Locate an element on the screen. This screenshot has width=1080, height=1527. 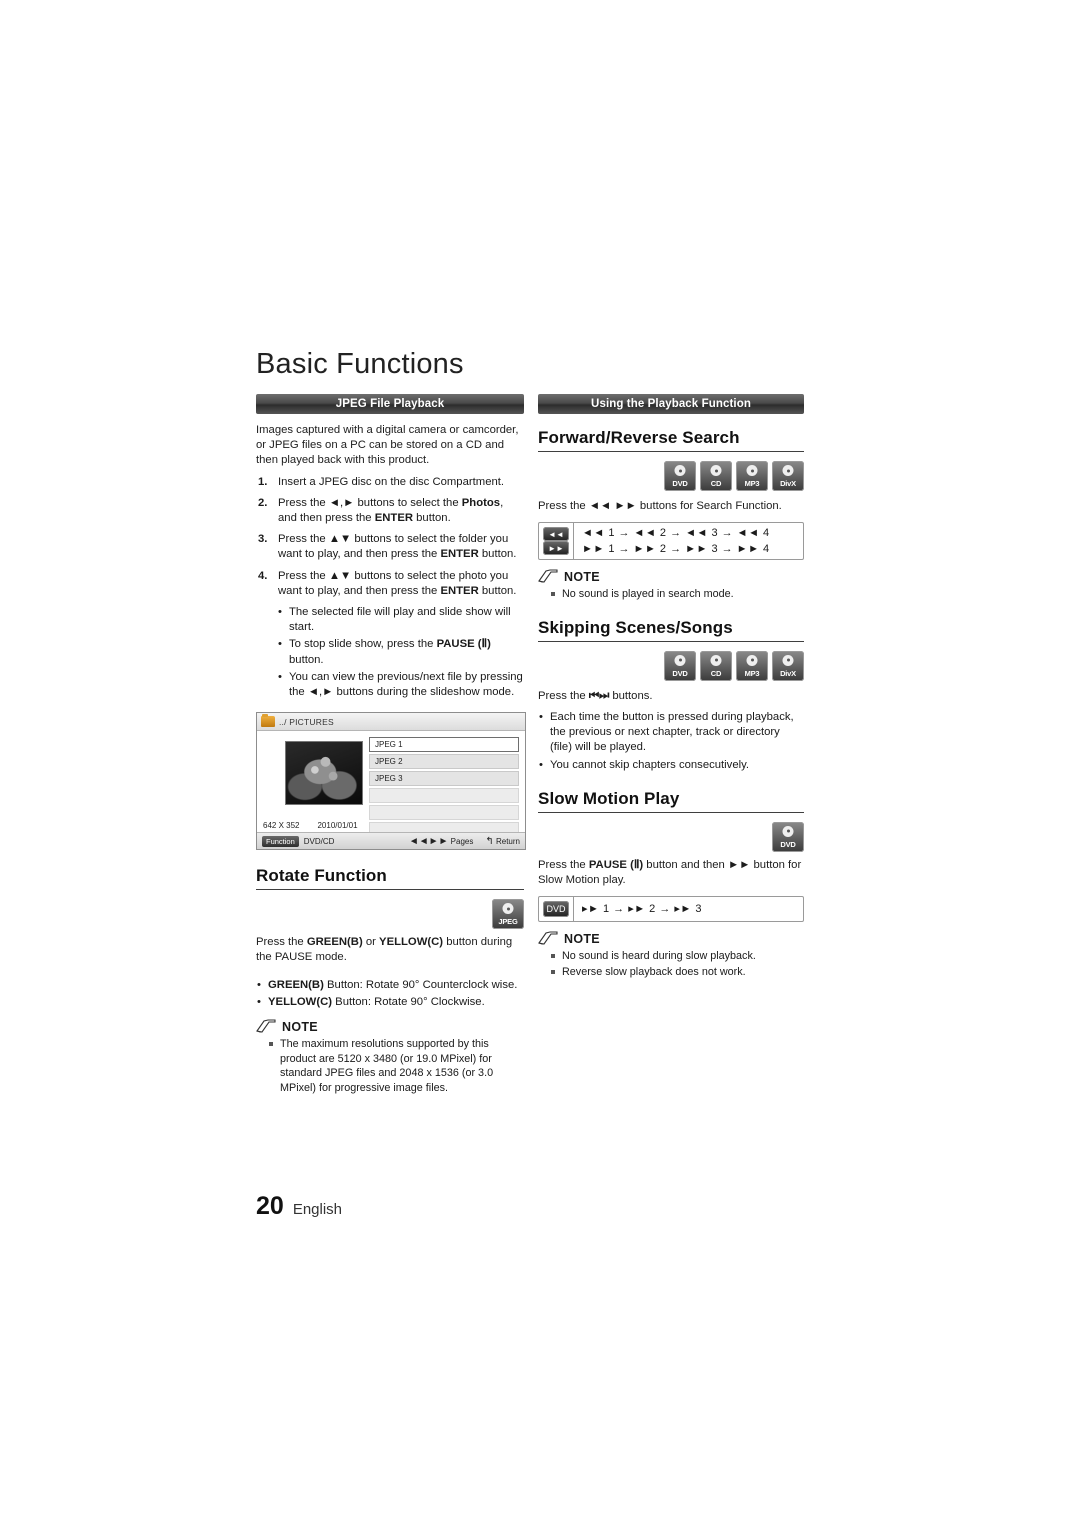
slow-motion-note-header: NOTE is located at coordinates (671, 938).